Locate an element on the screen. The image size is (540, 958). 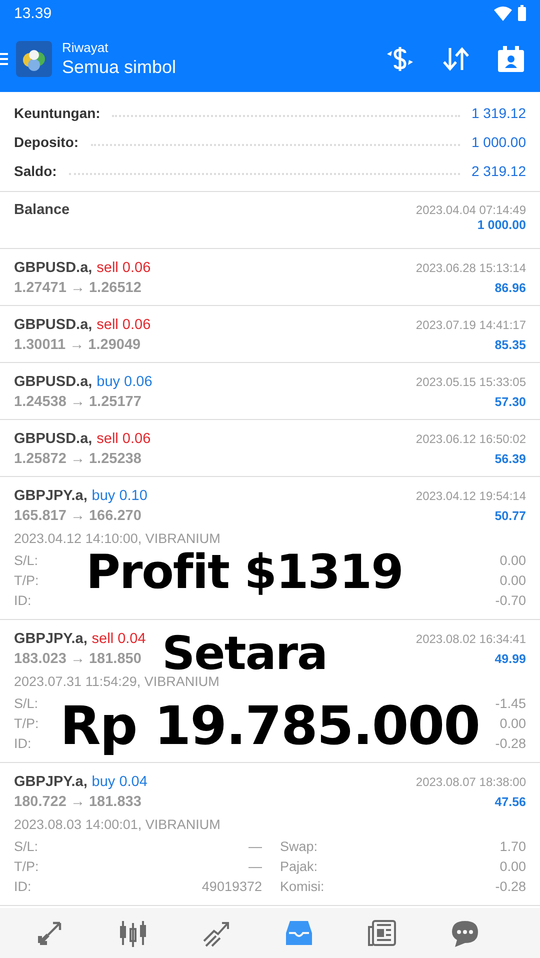
balance-label: Balance is located at coordinates (42, 210).